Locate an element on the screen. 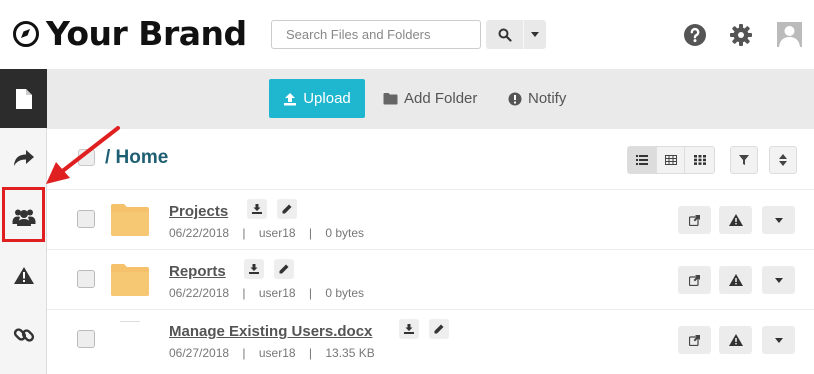 The width and height of the screenshot is (814, 374). share-icon is located at coordinates (23, 157).